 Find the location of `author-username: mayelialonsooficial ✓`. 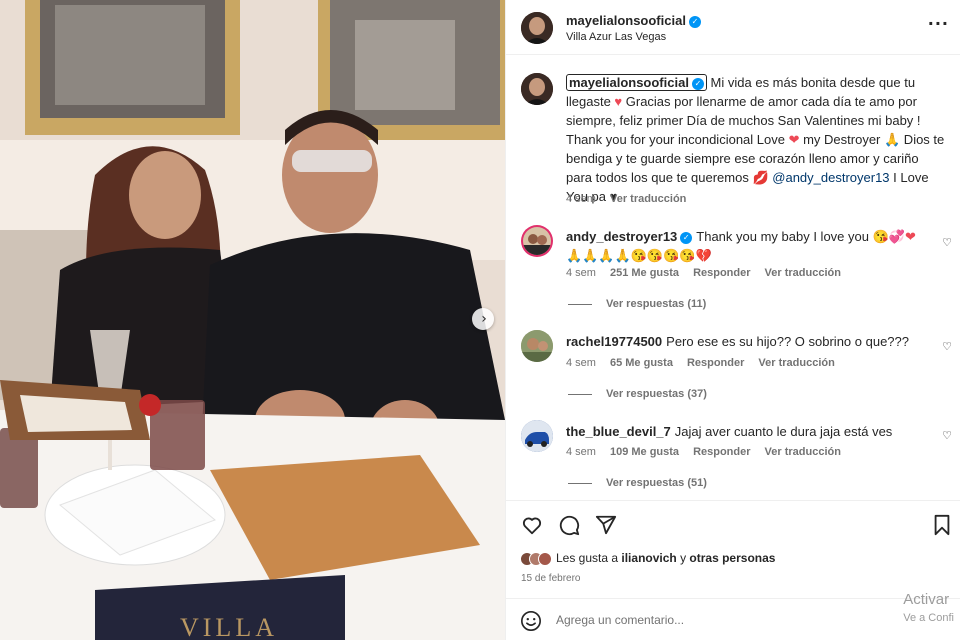

author-username: mayelialonsooficial ✓ is located at coordinates (633, 20).